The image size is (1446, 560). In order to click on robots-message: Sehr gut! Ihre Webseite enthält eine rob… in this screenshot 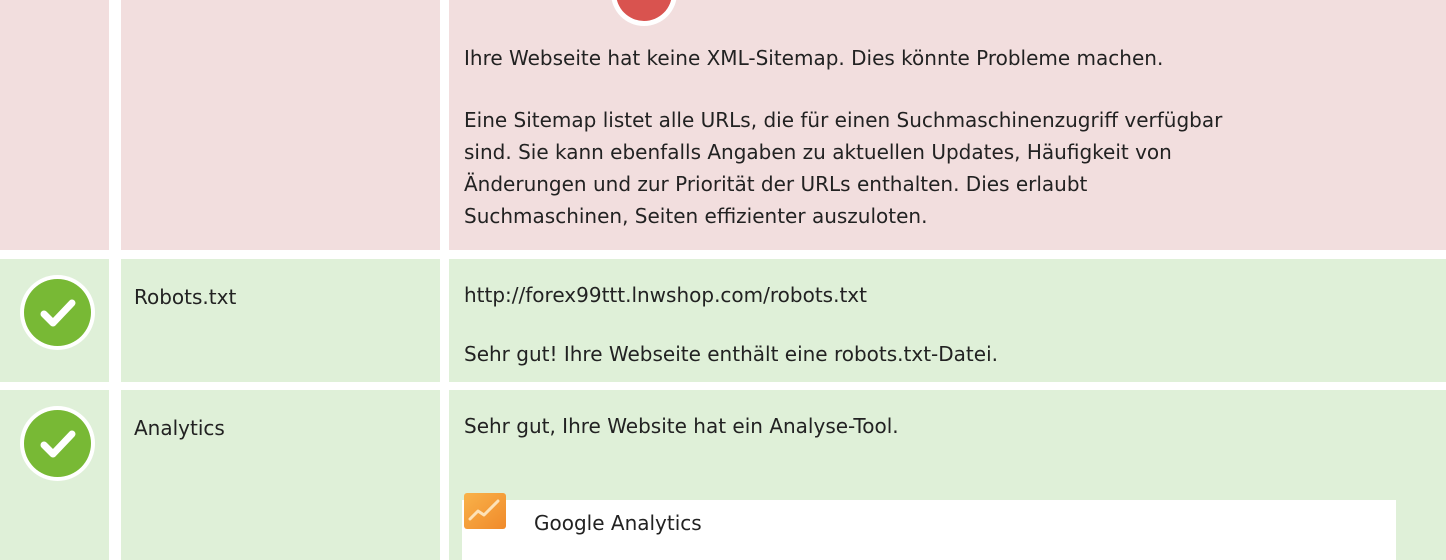, I will do `click(731, 354)`.